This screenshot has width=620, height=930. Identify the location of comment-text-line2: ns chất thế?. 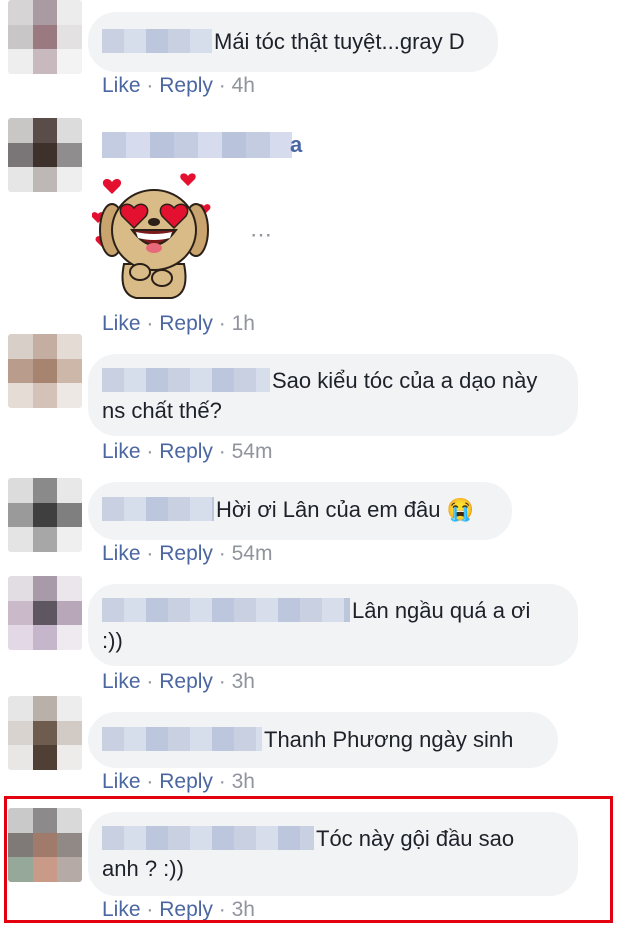
(162, 410).